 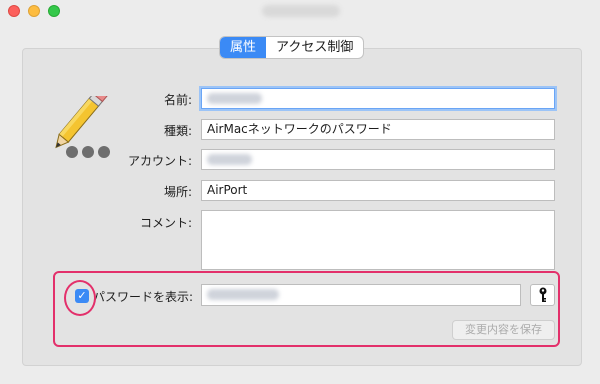 I want to click on minimize-window-button, so click(x=34, y=11).